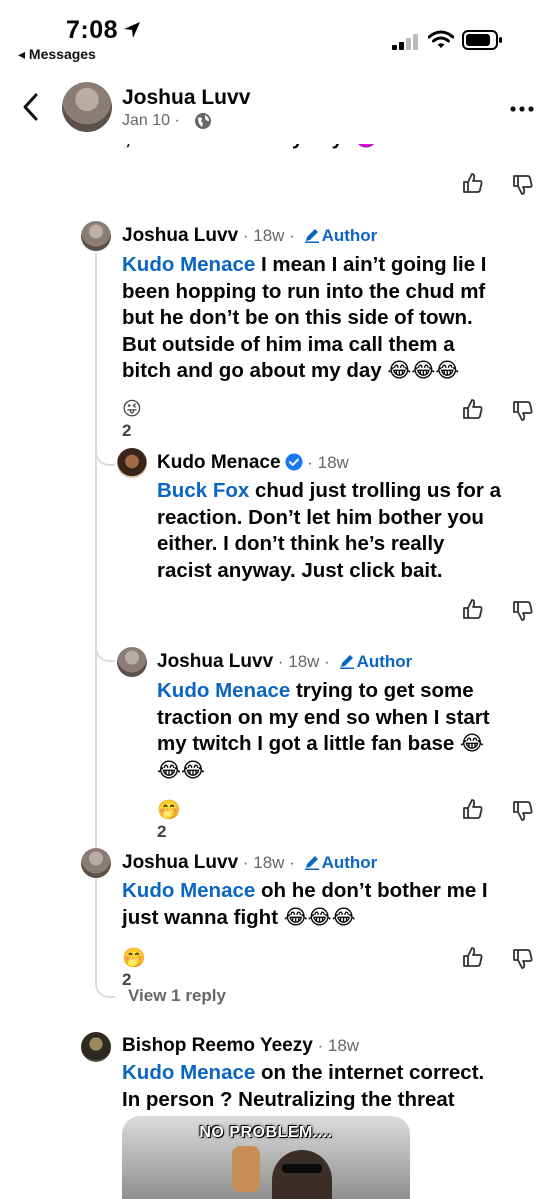  I want to click on wifi-icon, so click(441, 39).